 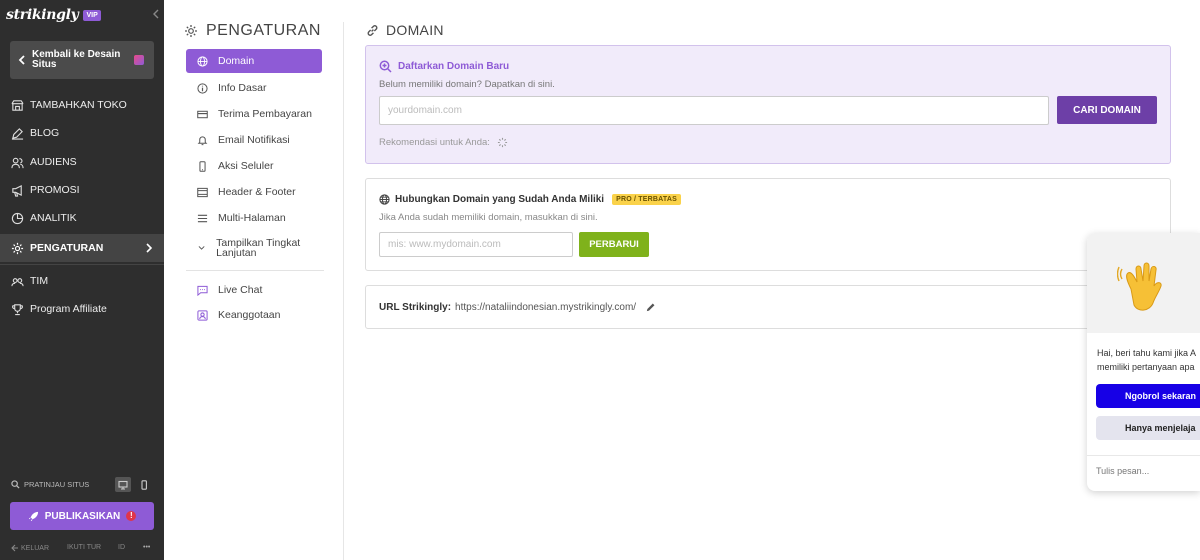 What do you see at coordinates (202, 218) in the screenshot?
I see `pages-icon` at bounding box center [202, 218].